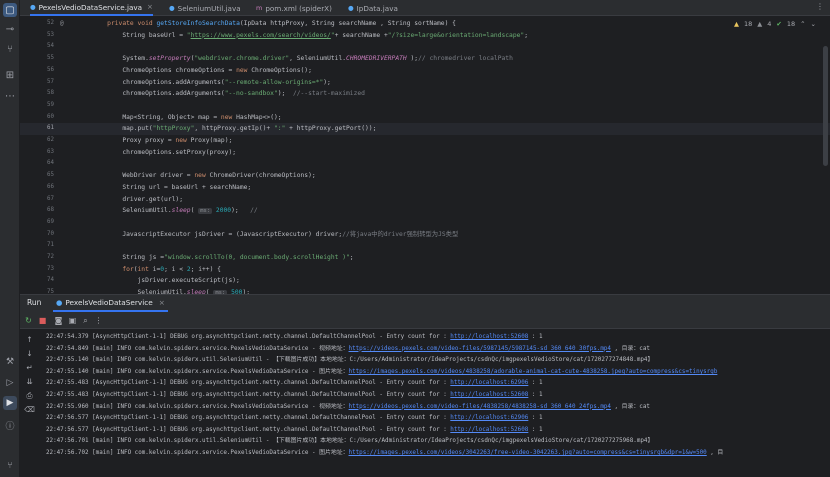  I want to click on line-number: 67, so click(50, 198).